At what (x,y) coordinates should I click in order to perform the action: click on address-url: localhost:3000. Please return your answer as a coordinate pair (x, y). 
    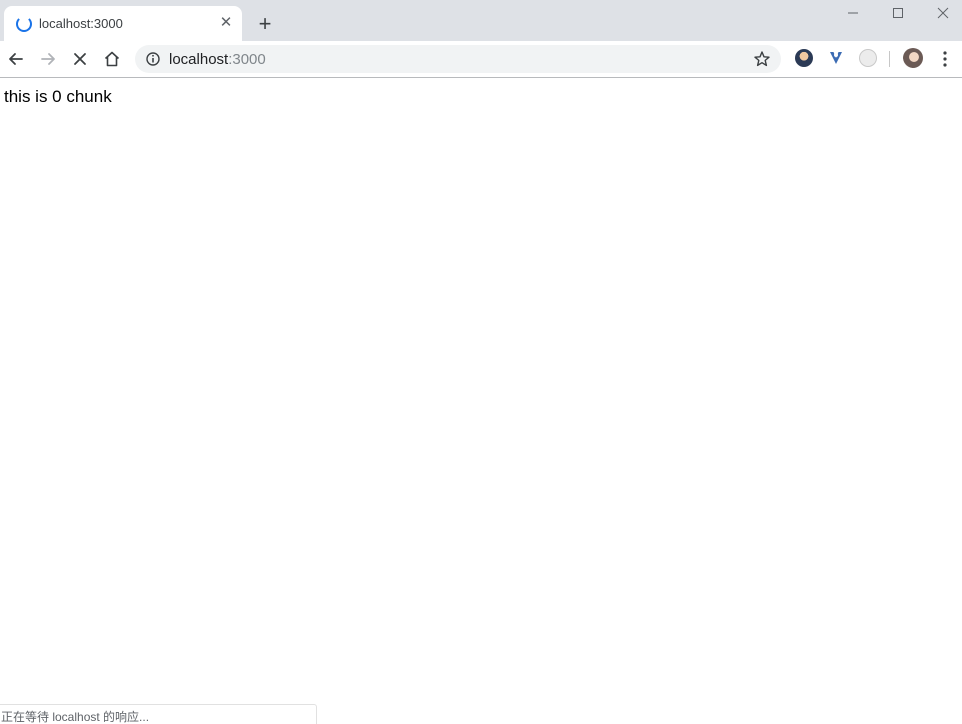
    Looking at the image, I should click on (217, 59).